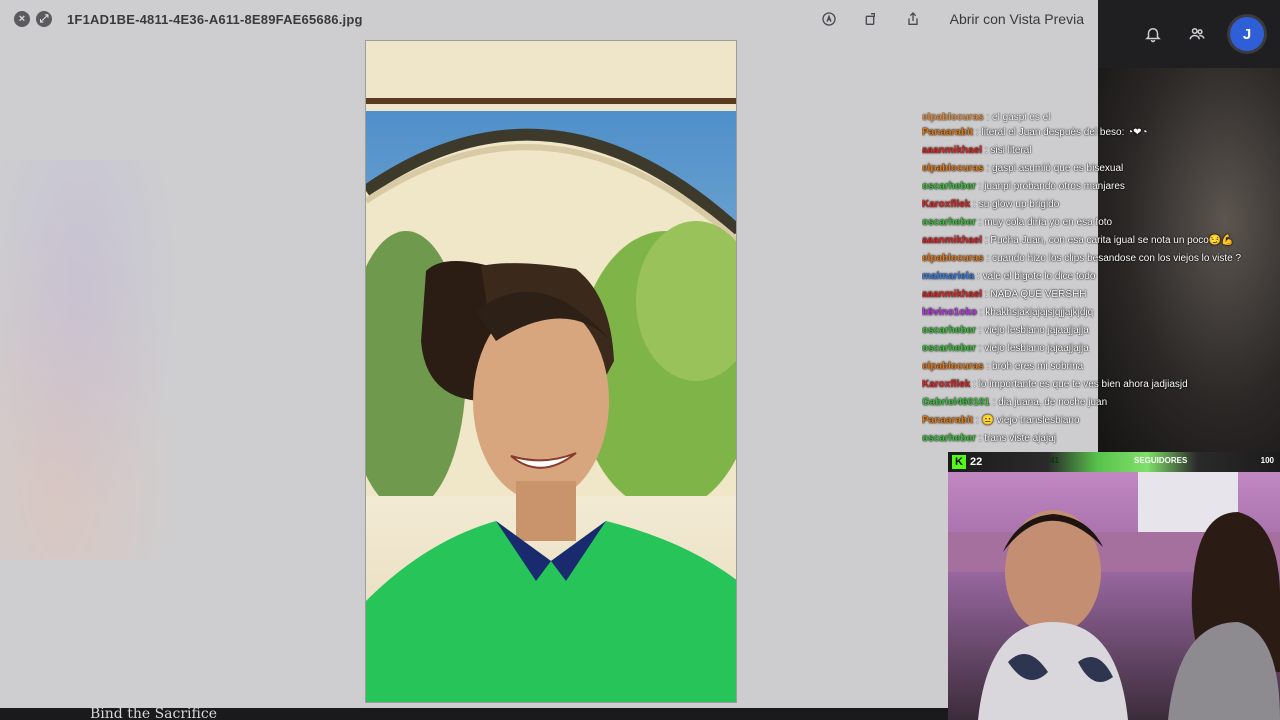 The width and height of the screenshot is (1280, 720). I want to click on follower-goal: 100, so click(1267, 460).